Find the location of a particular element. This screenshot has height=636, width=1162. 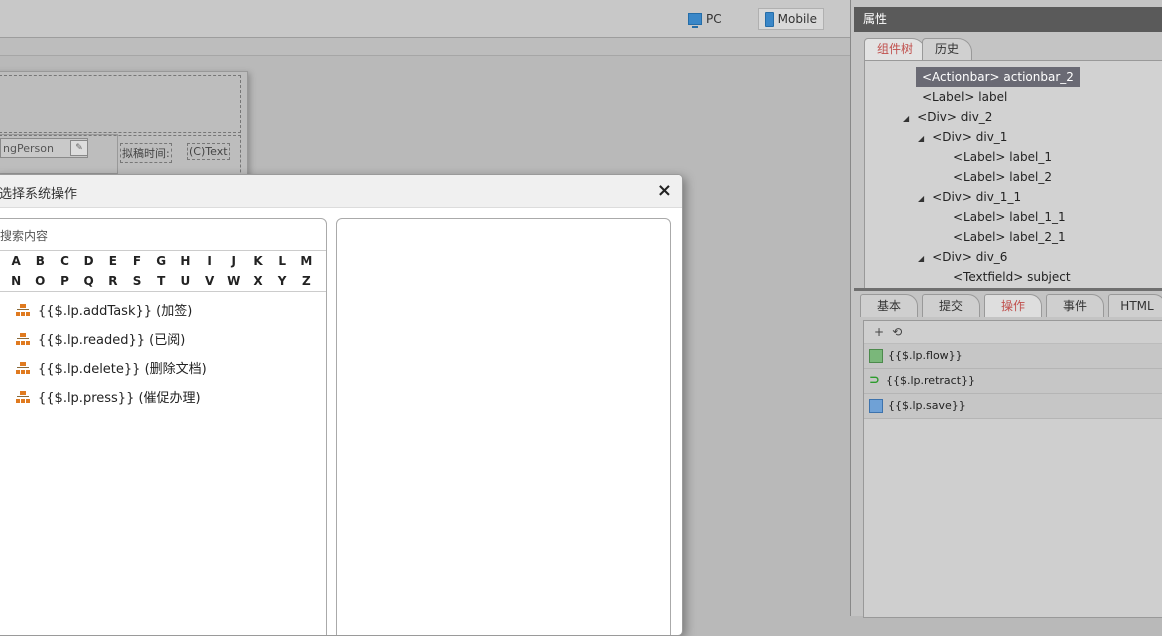

tree-node-label-2-1: <Label> label_2_1 is located at coordinates (1009, 237).